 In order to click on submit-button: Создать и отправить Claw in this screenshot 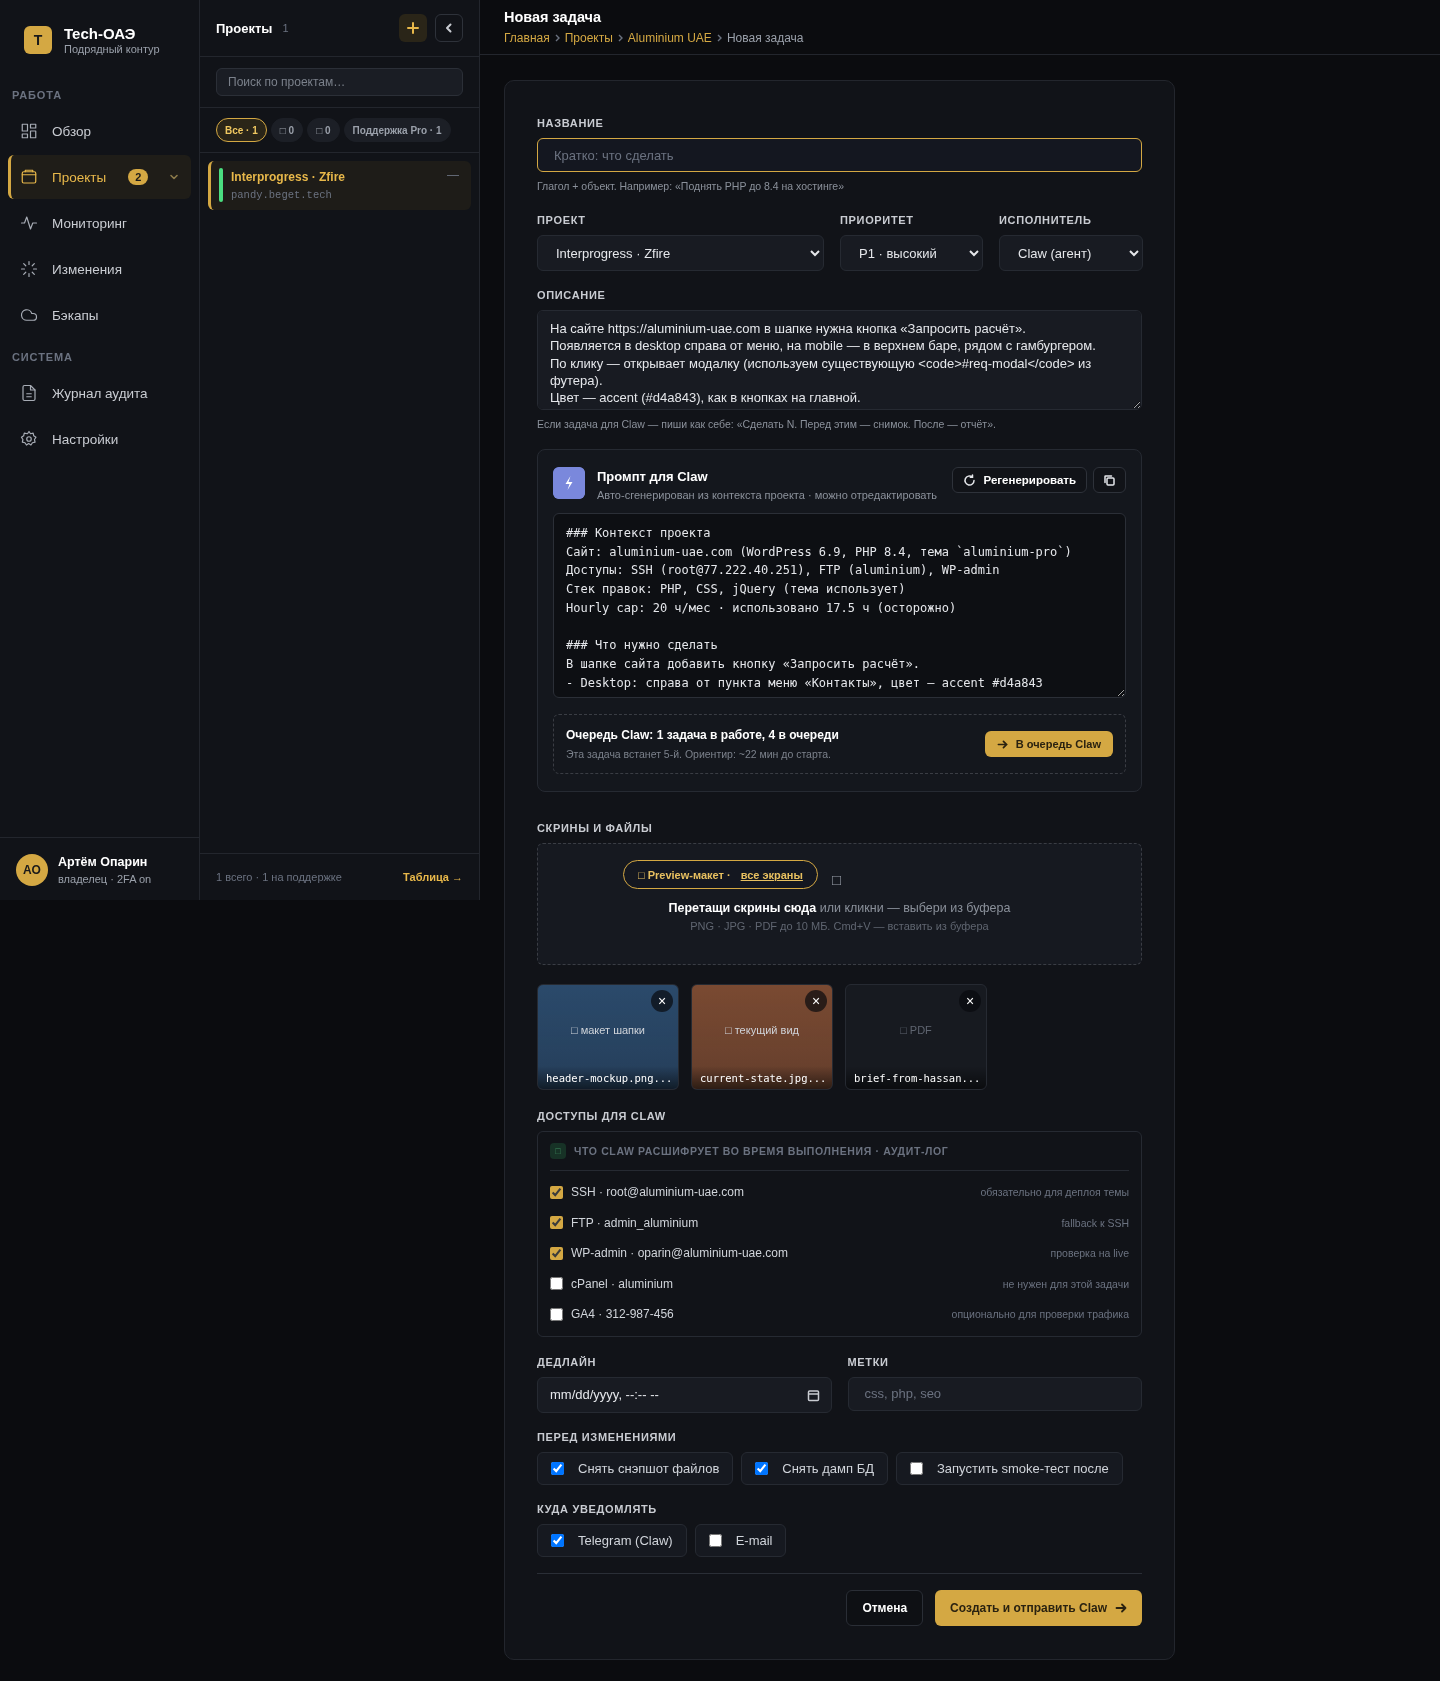, I will do `click(1038, 1607)`.